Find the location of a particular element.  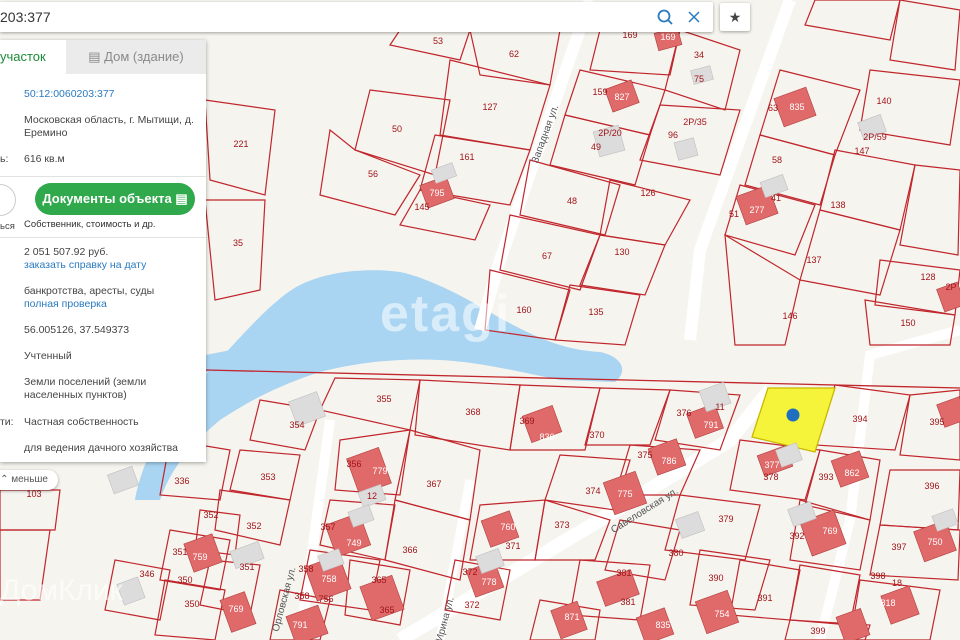

plot-label: 354 is located at coordinates (296, 425).